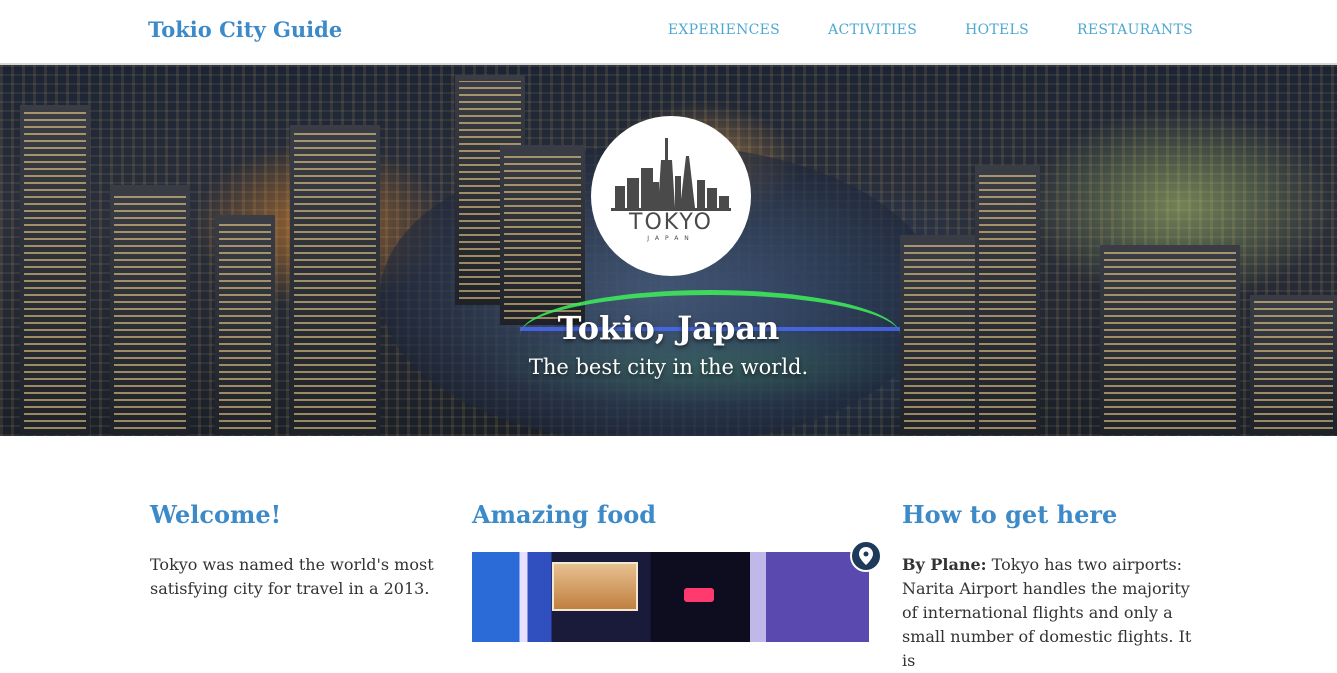 The height and width of the screenshot is (673, 1337). What do you see at coordinates (245, 29) in the screenshot?
I see `site-brand: Tokio City Guide` at bounding box center [245, 29].